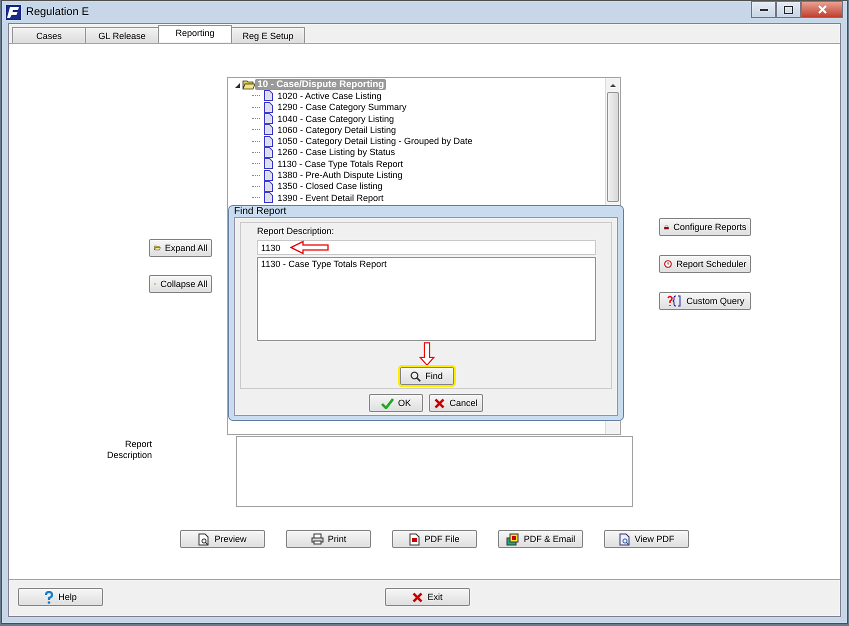 The image size is (849, 626). I want to click on pdf-button: PDF File, so click(434, 539).